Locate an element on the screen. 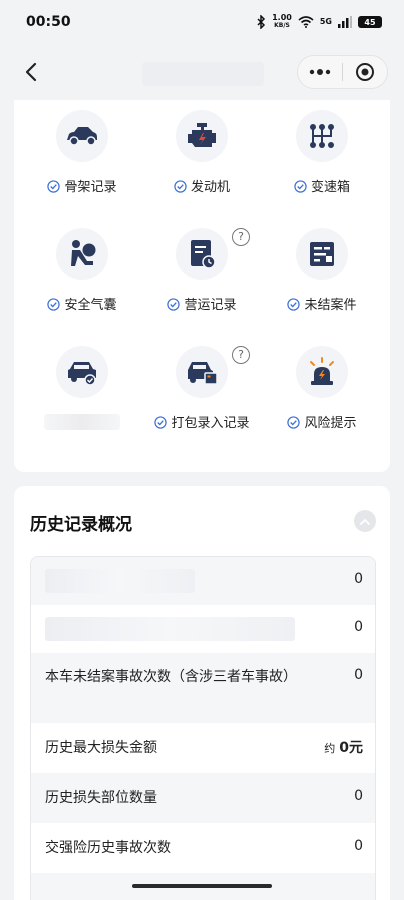 This screenshot has height=900, width=404. bluetooth-icon is located at coordinates (261, 22).